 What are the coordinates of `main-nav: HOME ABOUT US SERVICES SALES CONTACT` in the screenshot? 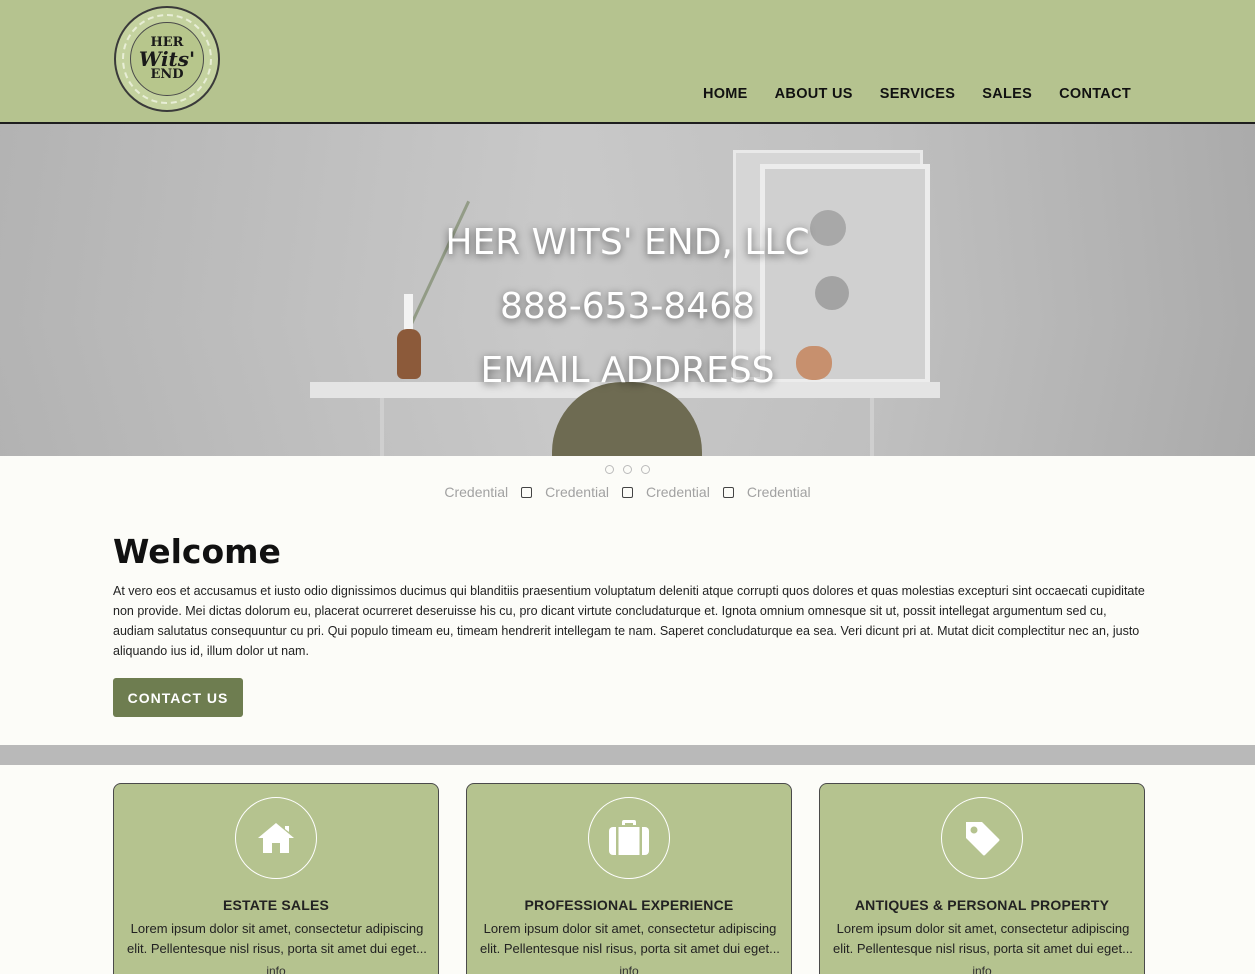 It's located at (917, 94).